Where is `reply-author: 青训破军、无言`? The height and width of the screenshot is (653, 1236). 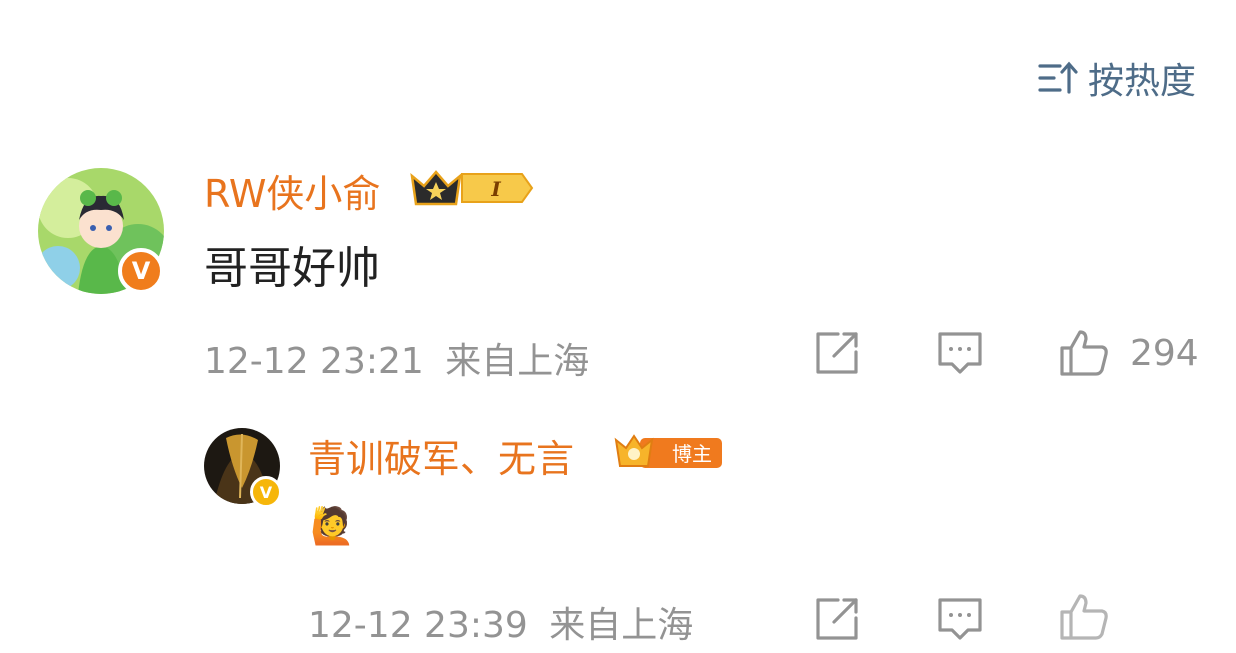 reply-author: 青训破军、无言 is located at coordinates (441, 455).